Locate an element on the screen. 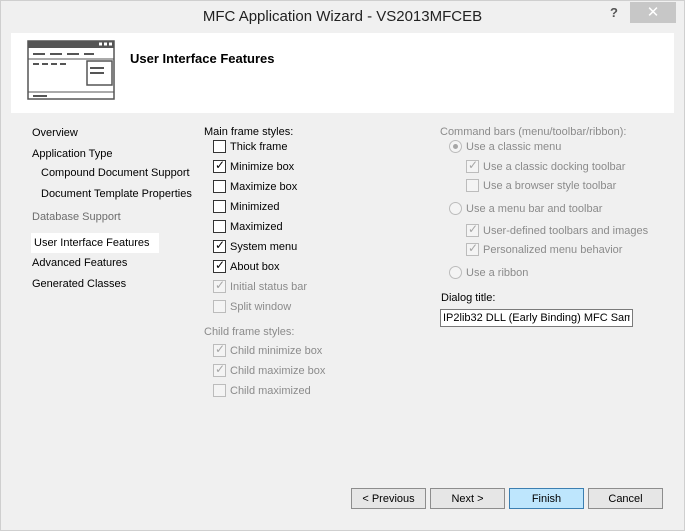  close-button: ✕ is located at coordinates (653, 12).